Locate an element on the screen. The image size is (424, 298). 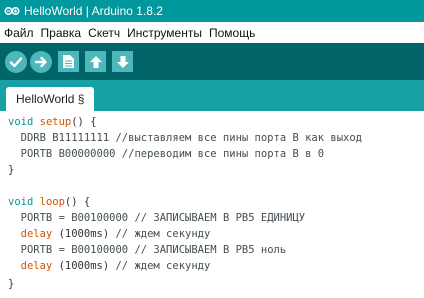
code-comment: // ЗАПИСЫВАЕМ В PB5 ЕДИНИЦУ is located at coordinates (220, 218).